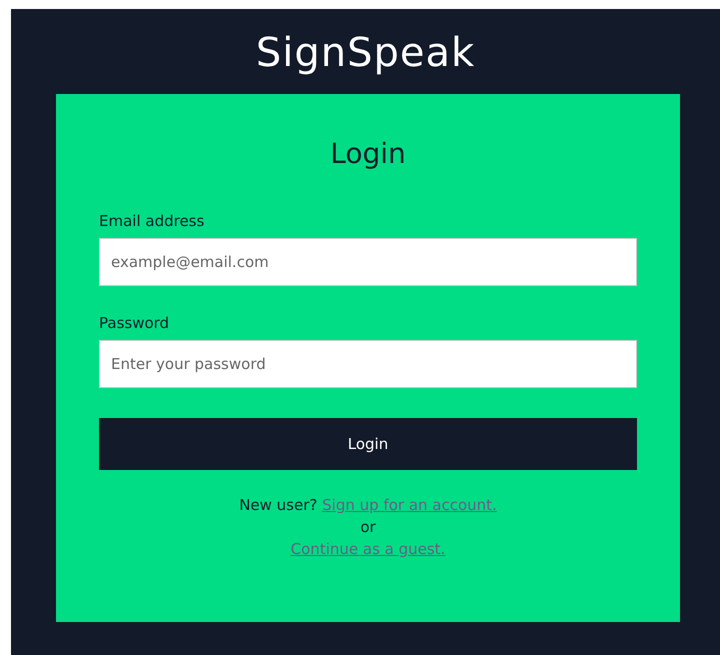 This screenshot has width=720, height=655. What do you see at coordinates (366, 53) in the screenshot?
I see `app-title: SignSpeak` at bounding box center [366, 53].